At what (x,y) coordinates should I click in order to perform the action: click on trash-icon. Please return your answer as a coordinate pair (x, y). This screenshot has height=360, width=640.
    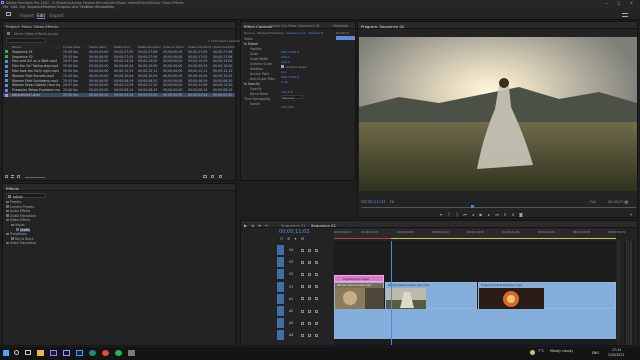
    Looking at the image, I should click on (220, 176).